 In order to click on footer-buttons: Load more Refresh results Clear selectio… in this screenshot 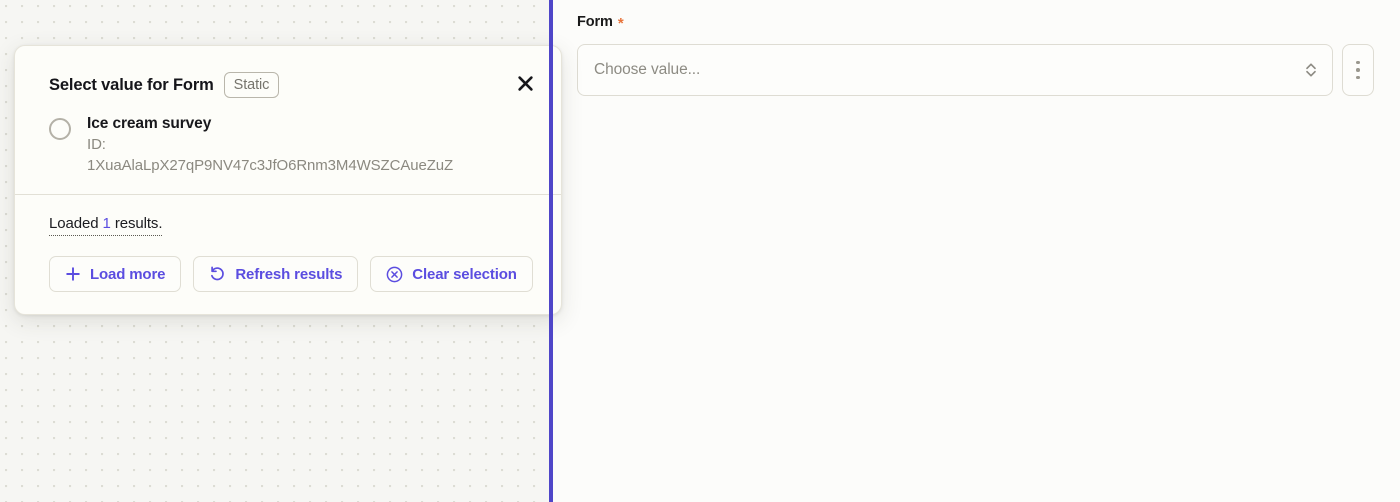, I will do `click(292, 274)`.